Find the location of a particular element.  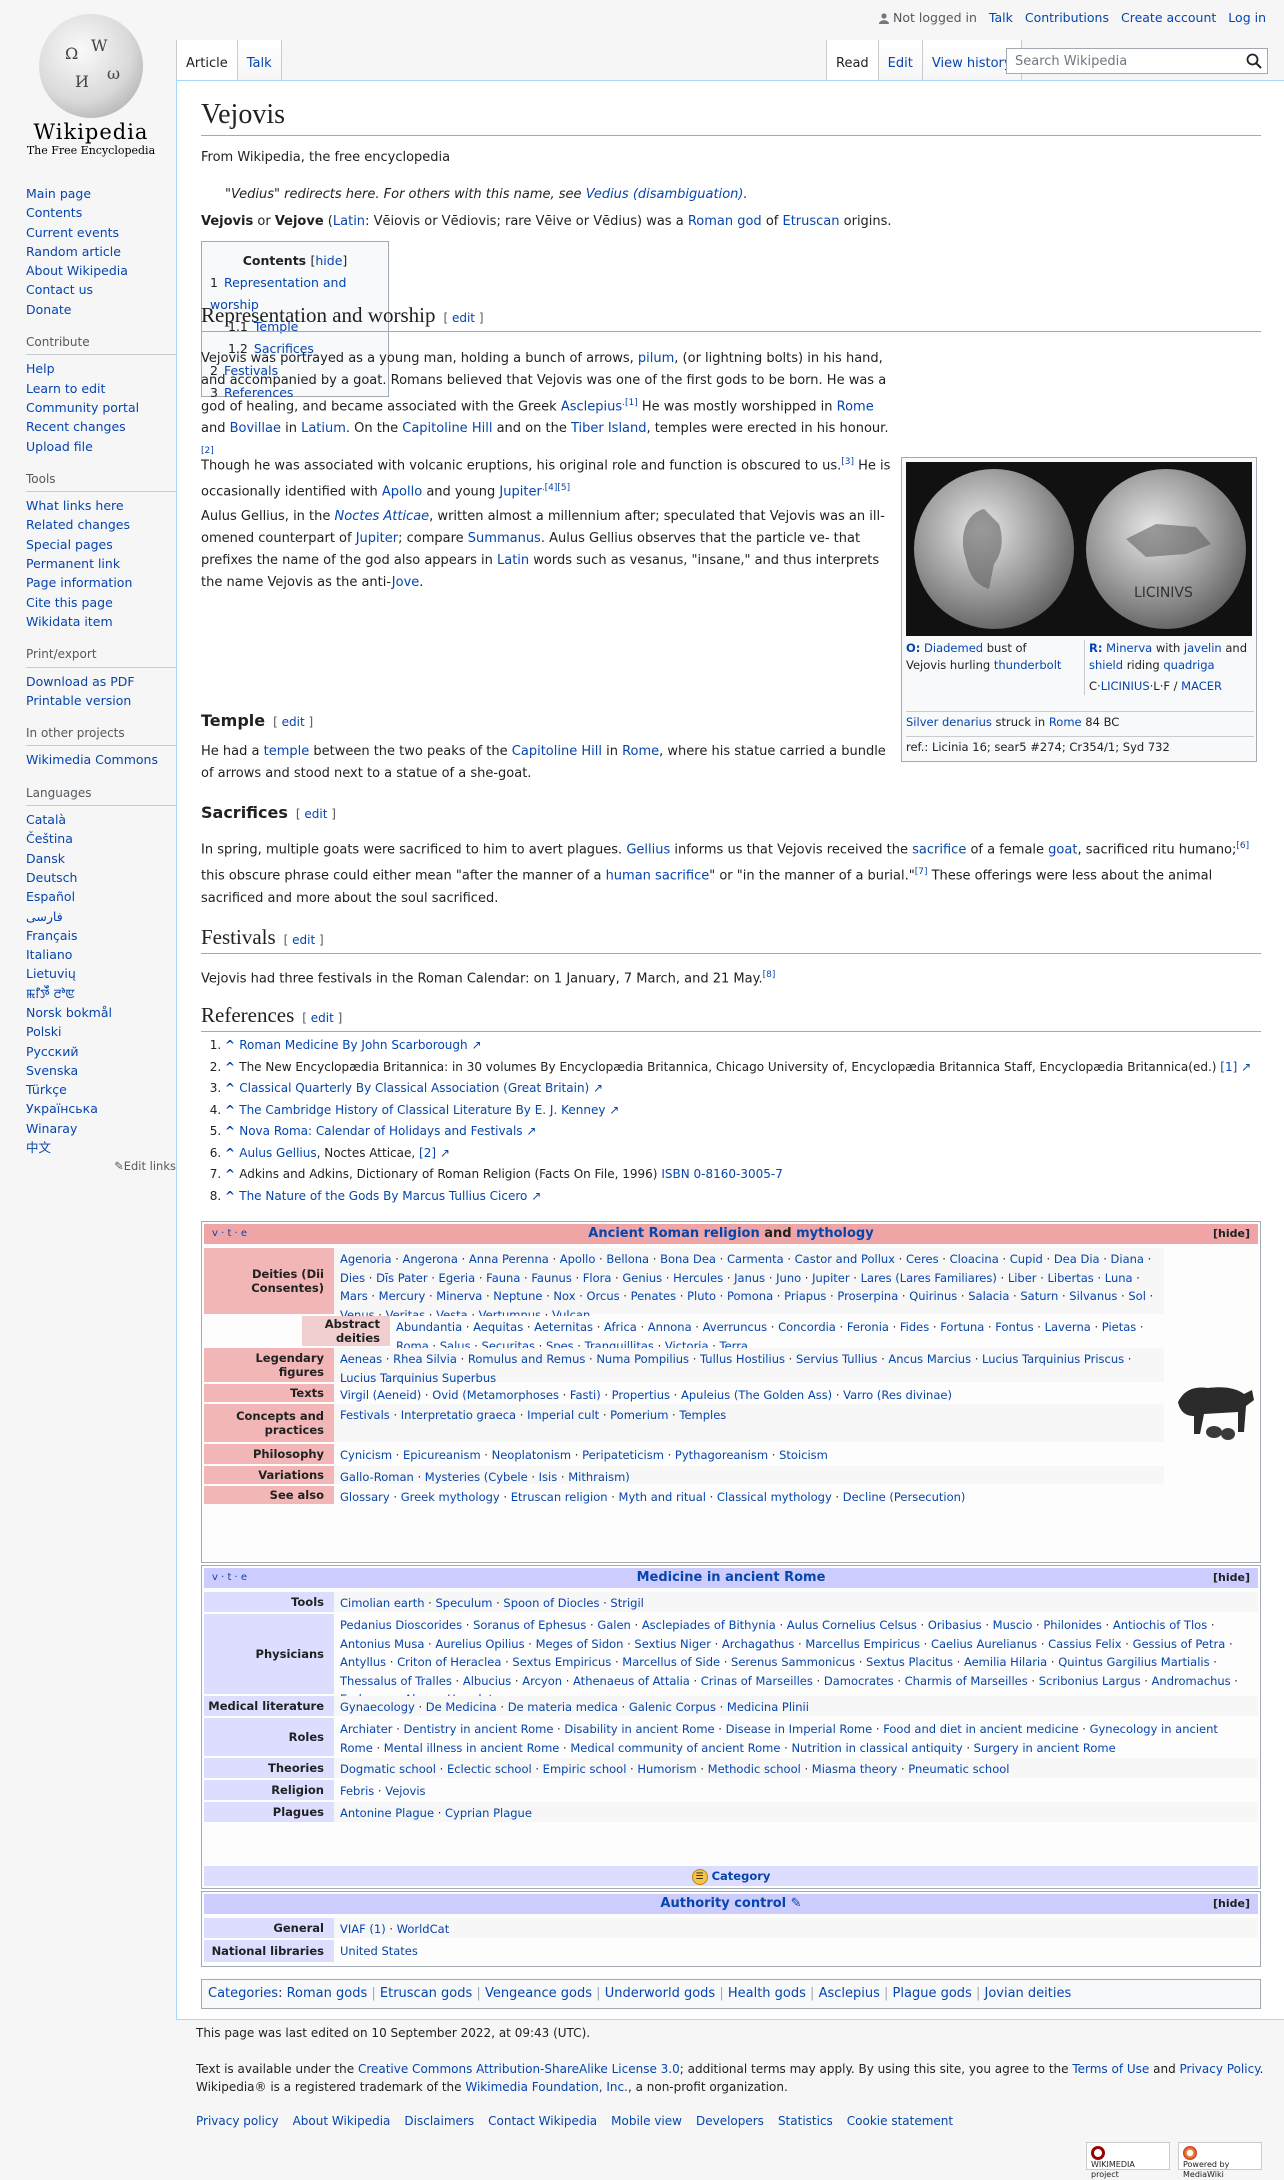

sidebar-item-upload-file: Upload file is located at coordinates (101, 446).